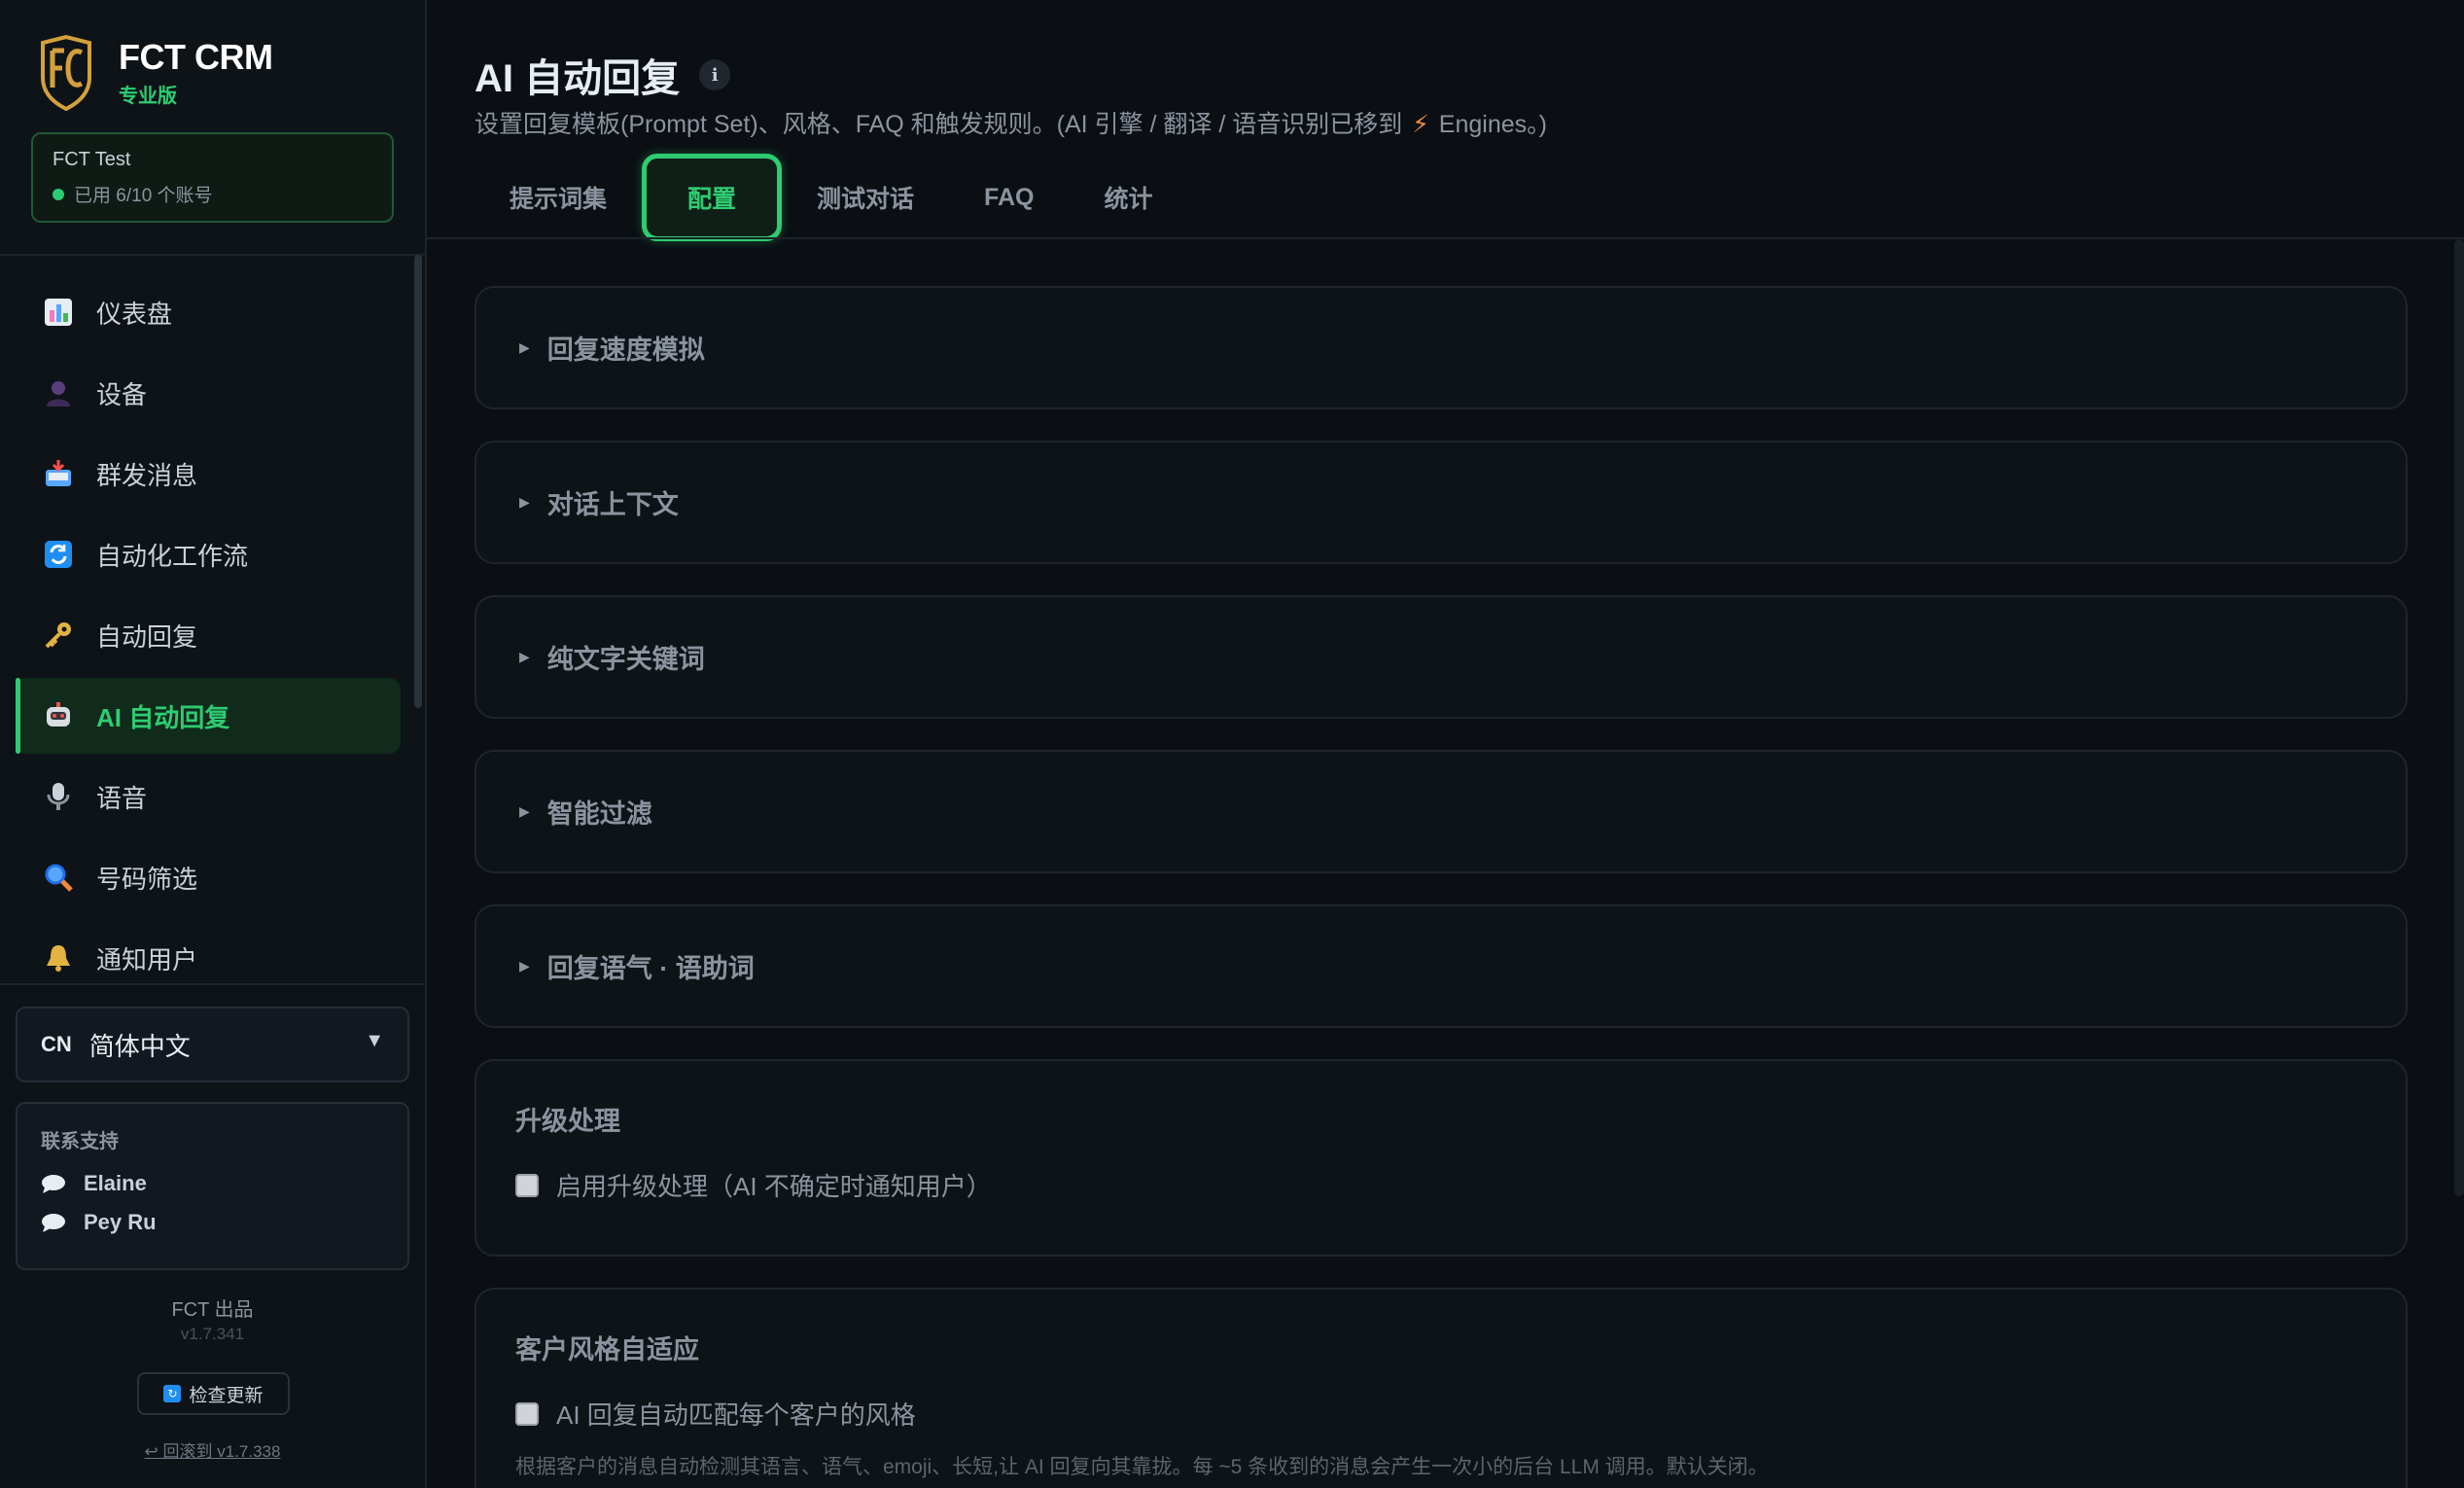  I want to click on brand-logo-icon, so click(66, 73).